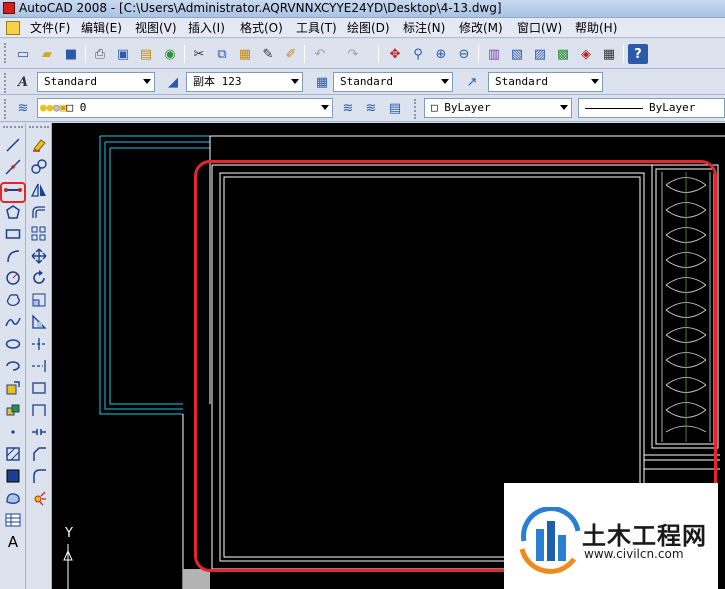 The image size is (725, 589). What do you see at coordinates (472, 82) in the screenshot?
I see `multileader-style-icon: ↗` at bounding box center [472, 82].